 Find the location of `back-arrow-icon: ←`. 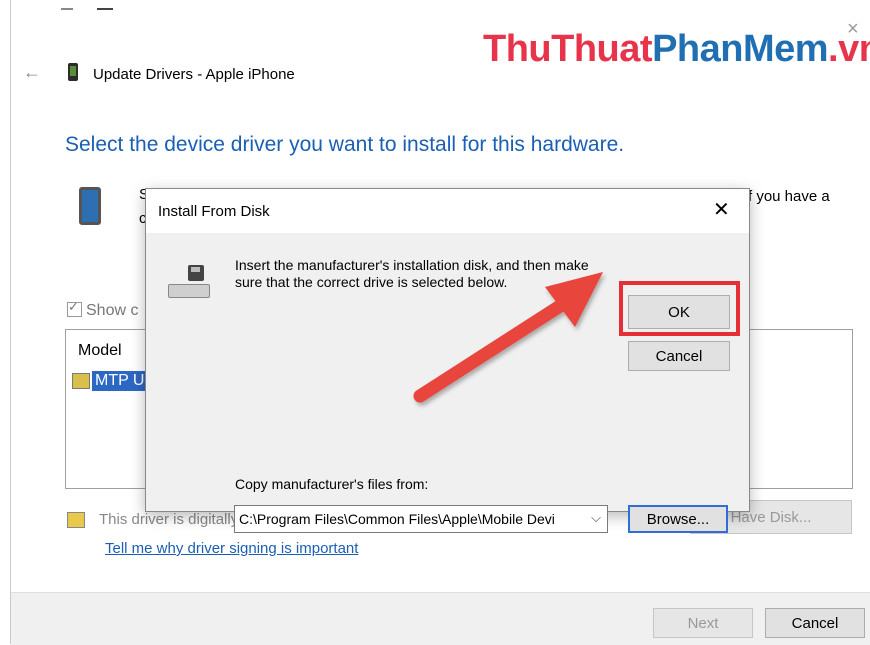

back-arrow-icon: ← is located at coordinates (32, 72).